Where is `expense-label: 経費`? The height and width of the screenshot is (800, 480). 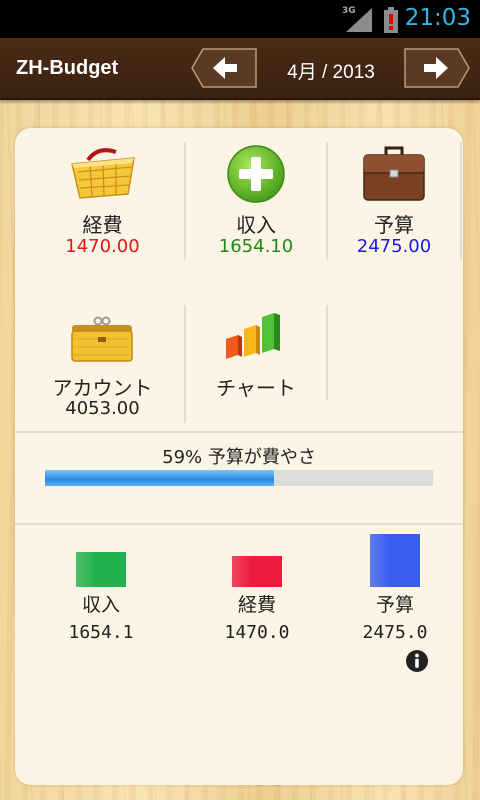
expense-label: 経費 is located at coordinates (102, 225).